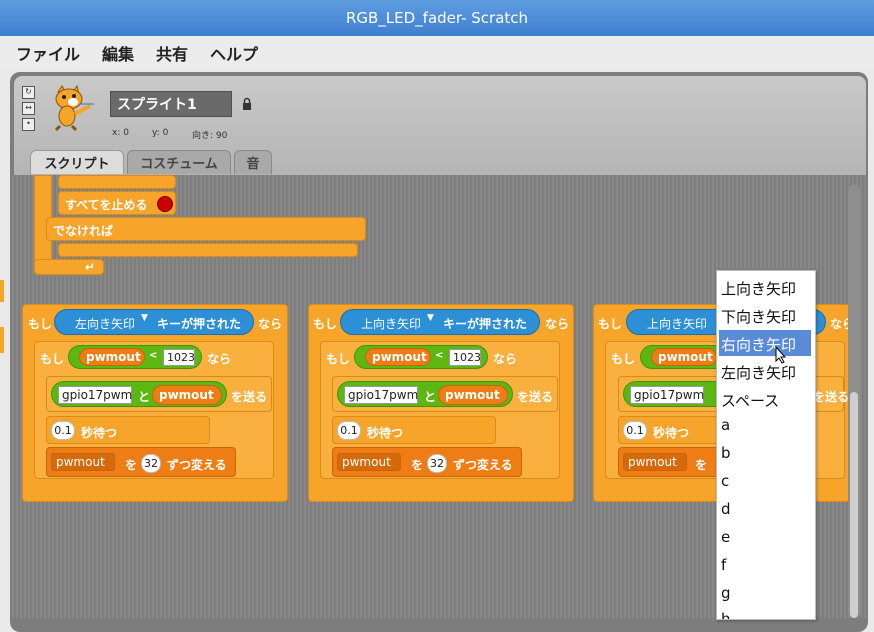 The image size is (874, 632). What do you see at coordinates (726, 509) in the screenshot?
I see `dropdown-item: d` at bounding box center [726, 509].